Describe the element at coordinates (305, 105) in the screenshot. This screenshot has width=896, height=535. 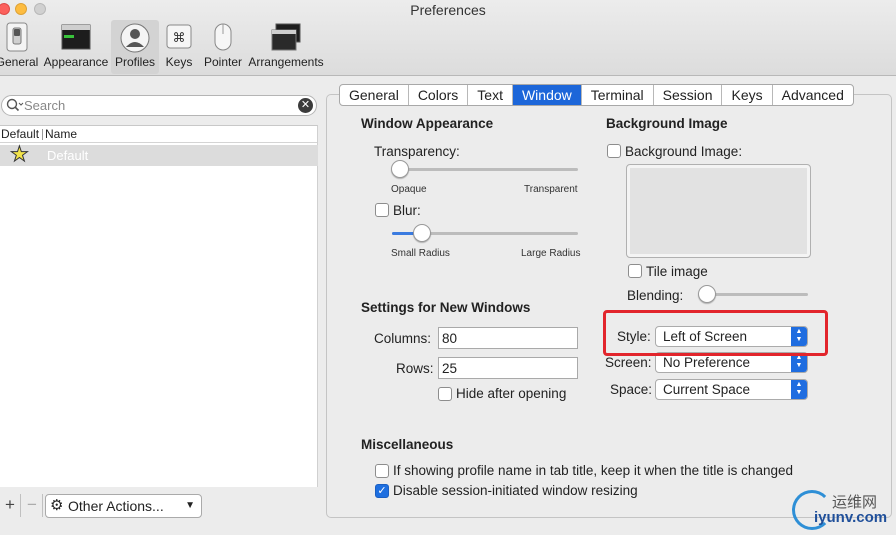
I see `clear-search-icon: ✕` at that location.